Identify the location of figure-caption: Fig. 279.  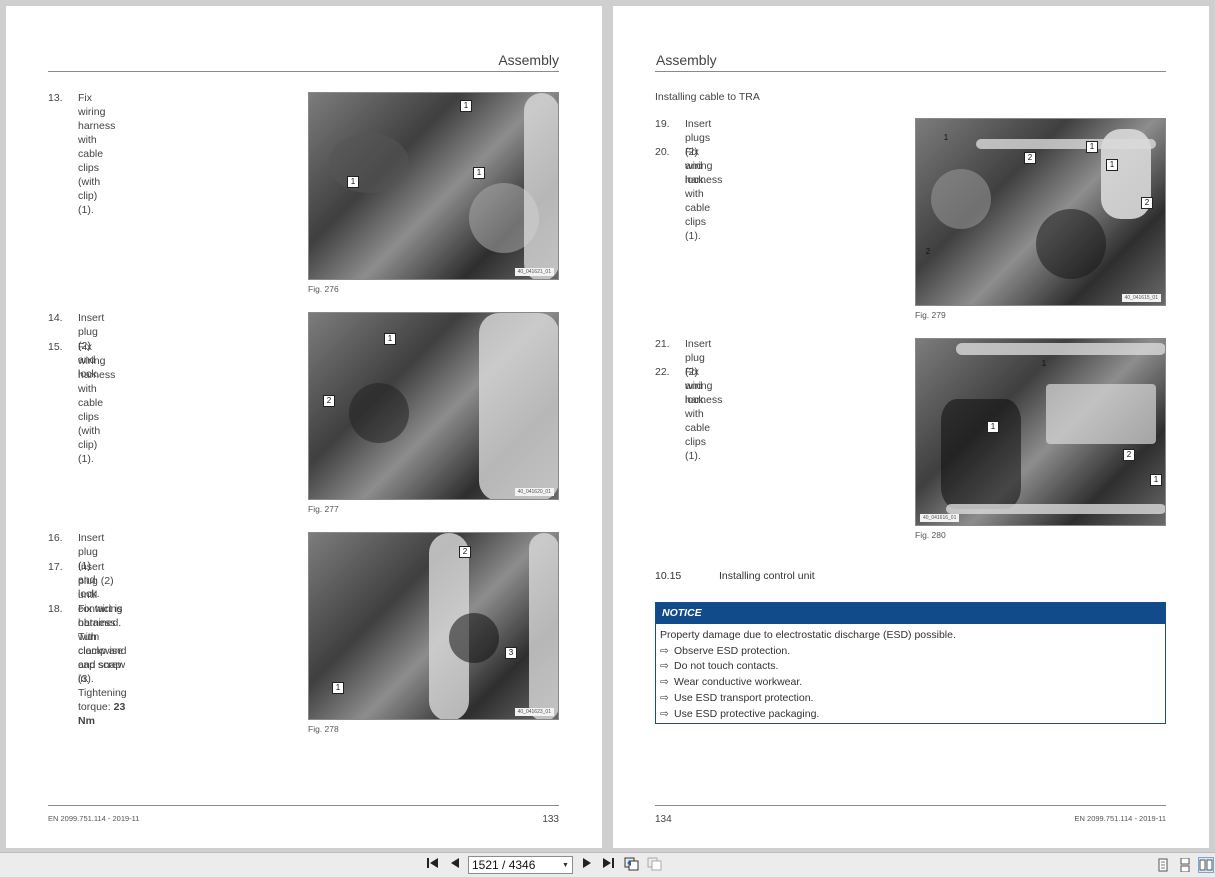
(930, 315).